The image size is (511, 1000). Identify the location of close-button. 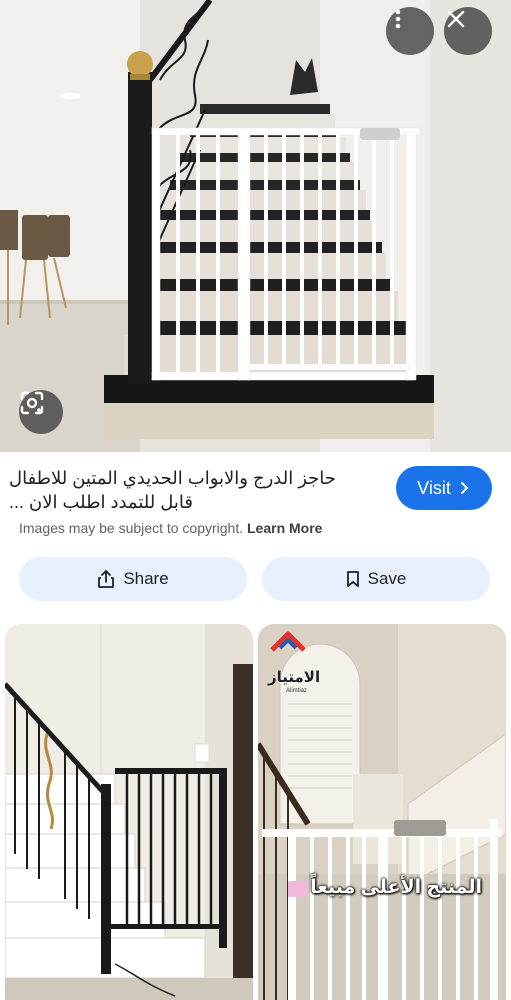
(468, 31).